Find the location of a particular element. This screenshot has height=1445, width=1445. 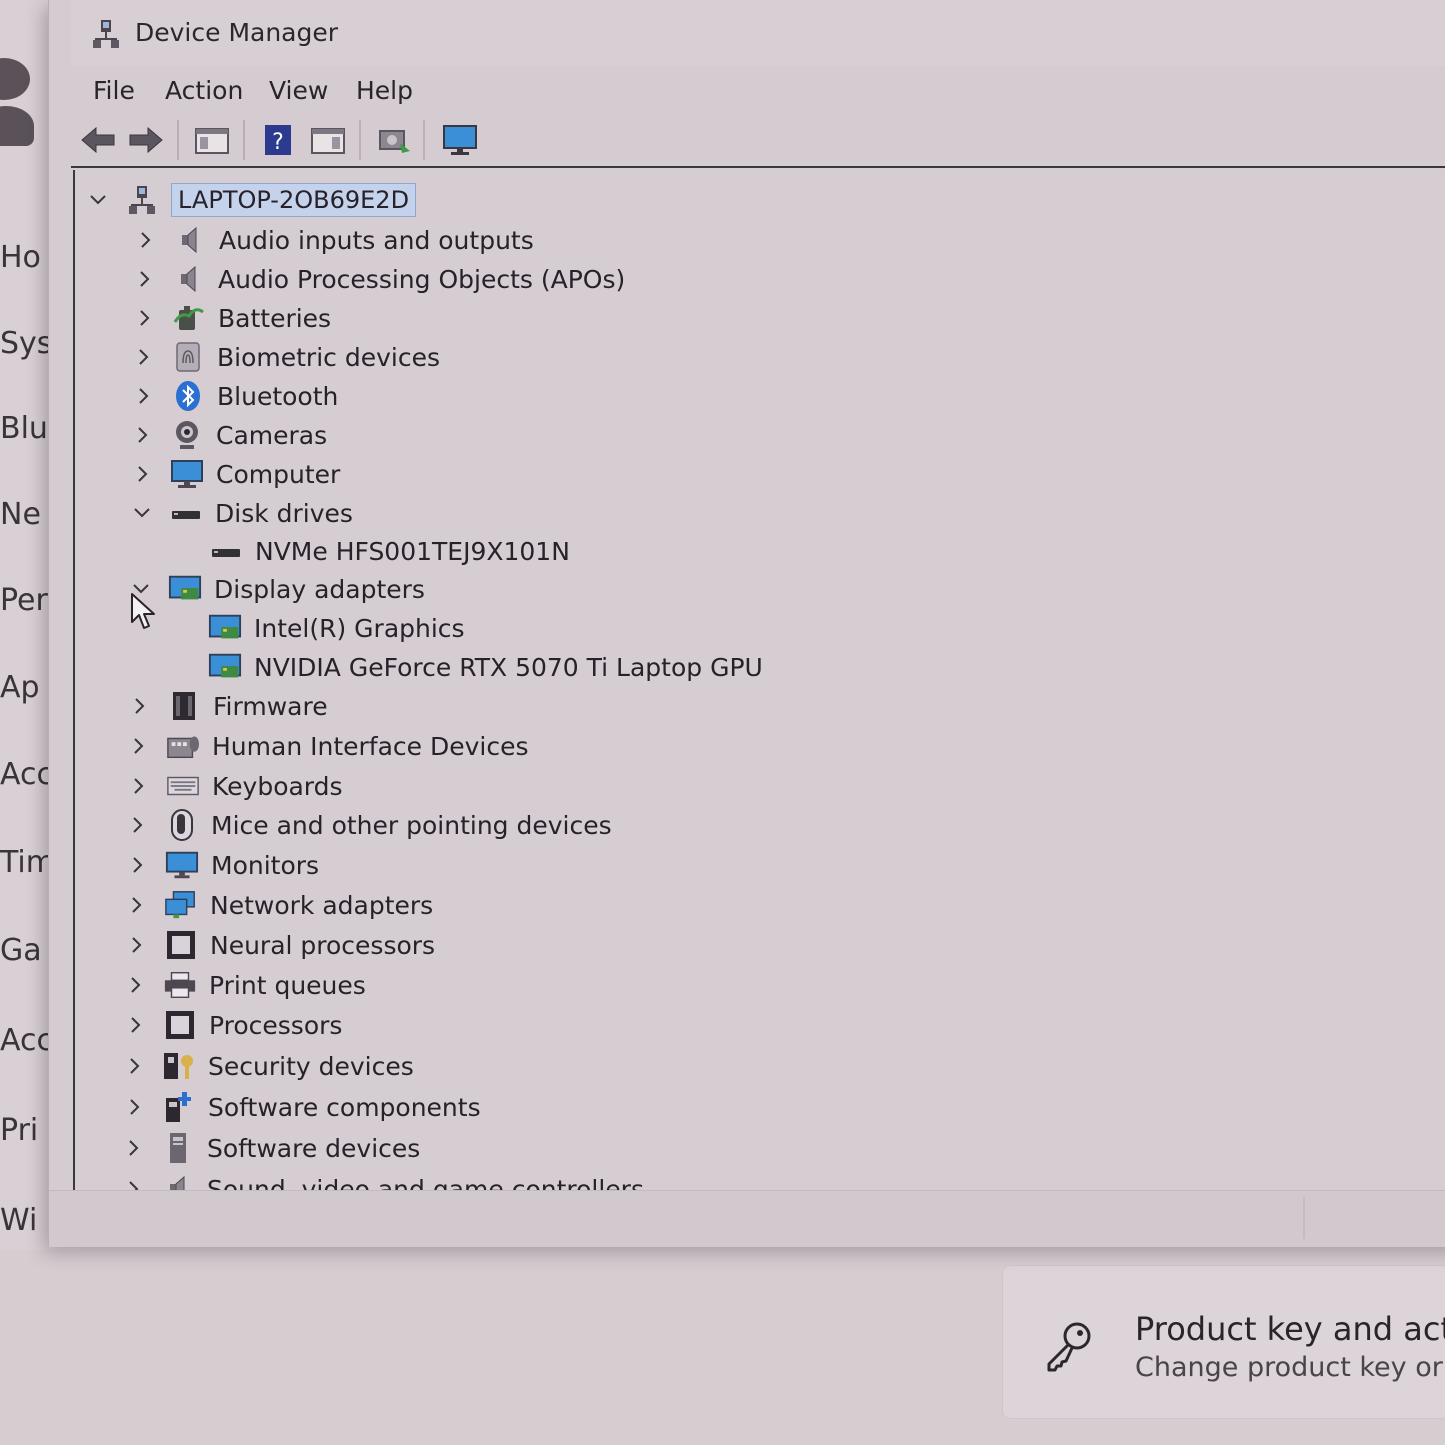

tree-category-label: Audio Processing Objects (APOs) is located at coordinates (421, 279).